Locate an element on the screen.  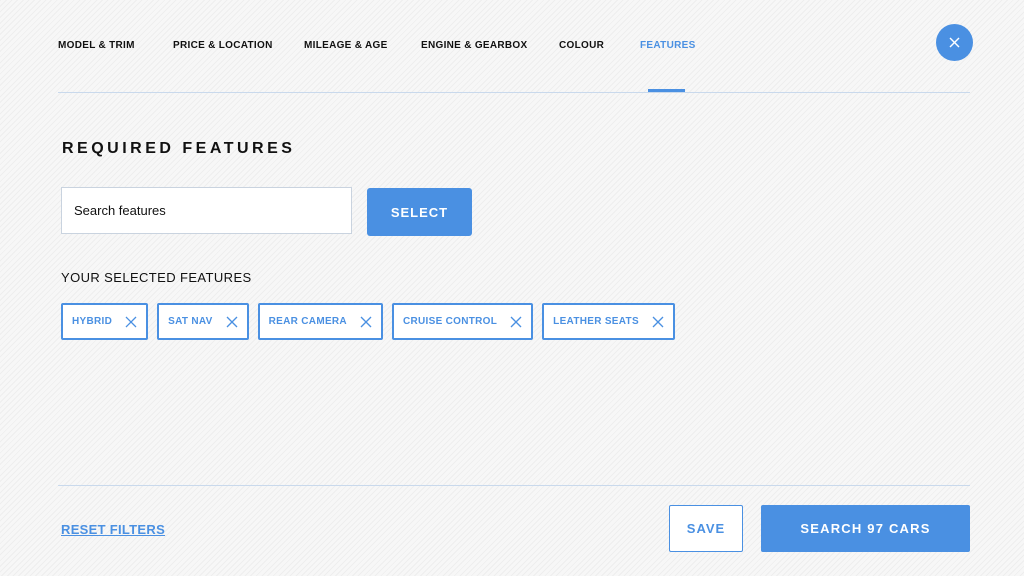
chip-label: LEATHER SEATS is located at coordinates (596, 321).